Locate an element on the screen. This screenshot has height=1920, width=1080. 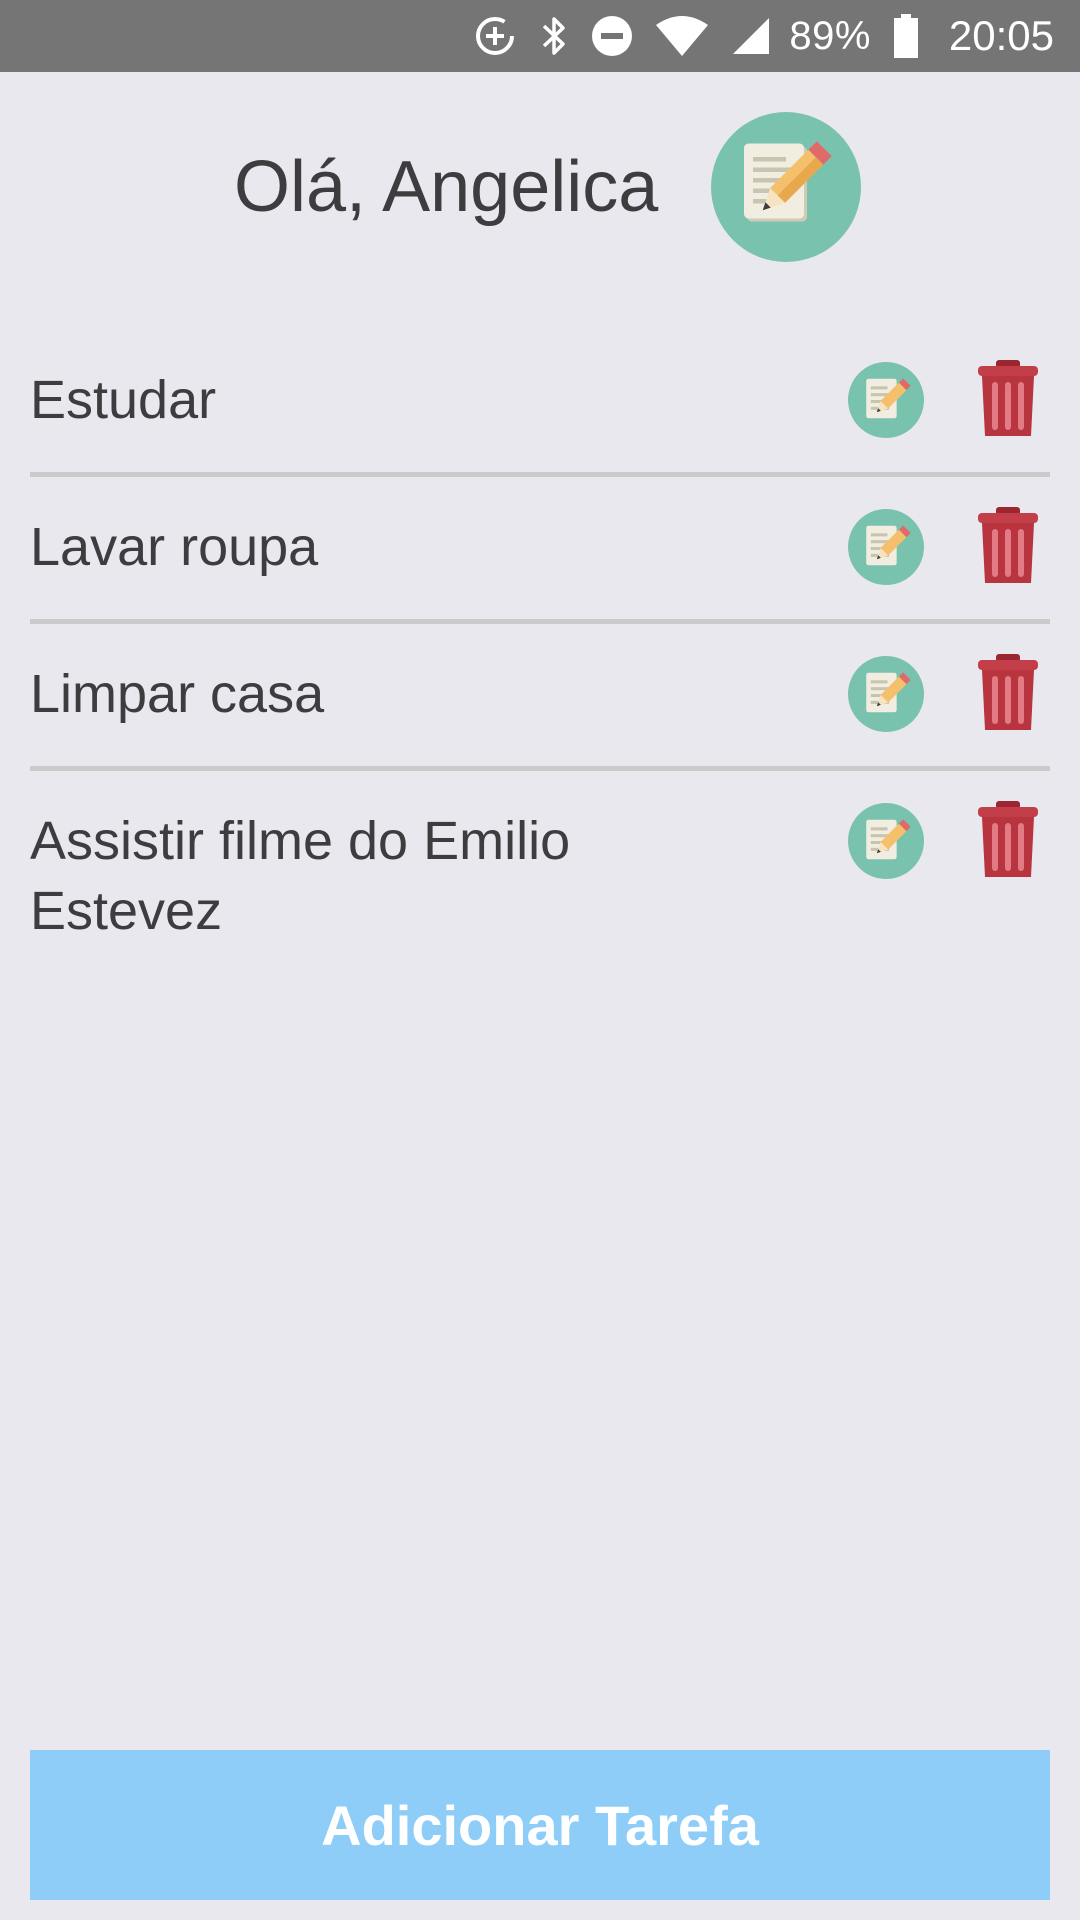
wifi-icon is located at coordinates (682, 36).